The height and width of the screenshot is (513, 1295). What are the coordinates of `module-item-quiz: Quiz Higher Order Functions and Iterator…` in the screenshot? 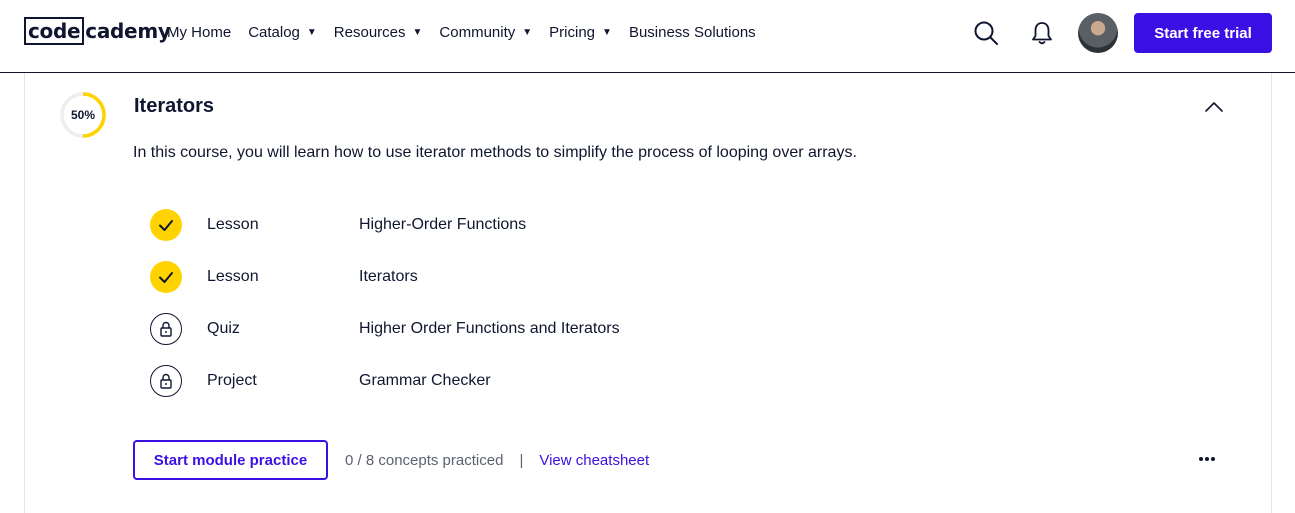 It's located at (450, 329).